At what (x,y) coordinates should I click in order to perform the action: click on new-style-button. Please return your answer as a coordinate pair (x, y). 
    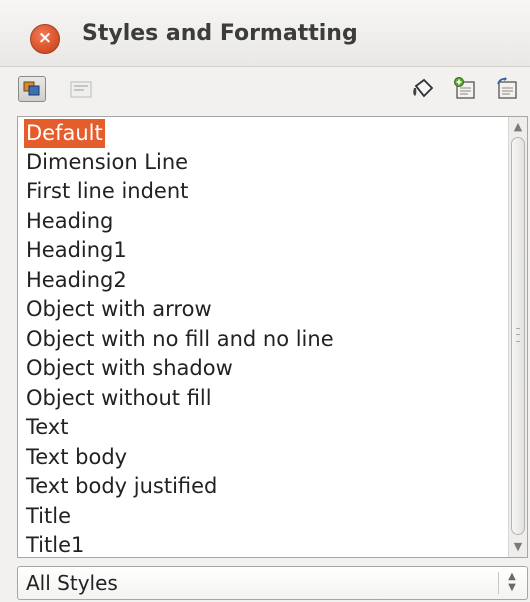
    Looking at the image, I should click on (466, 89).